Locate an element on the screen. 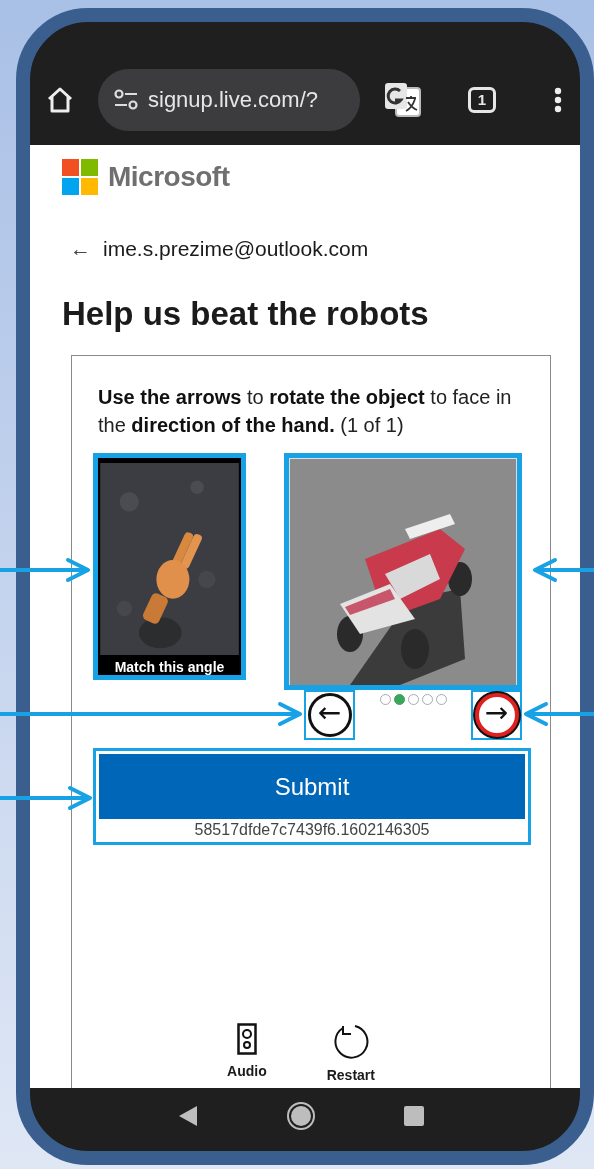 The height and width of the screenshot is (1169, 594). audio-tool: Audio is located at coordinates (247, 1053).